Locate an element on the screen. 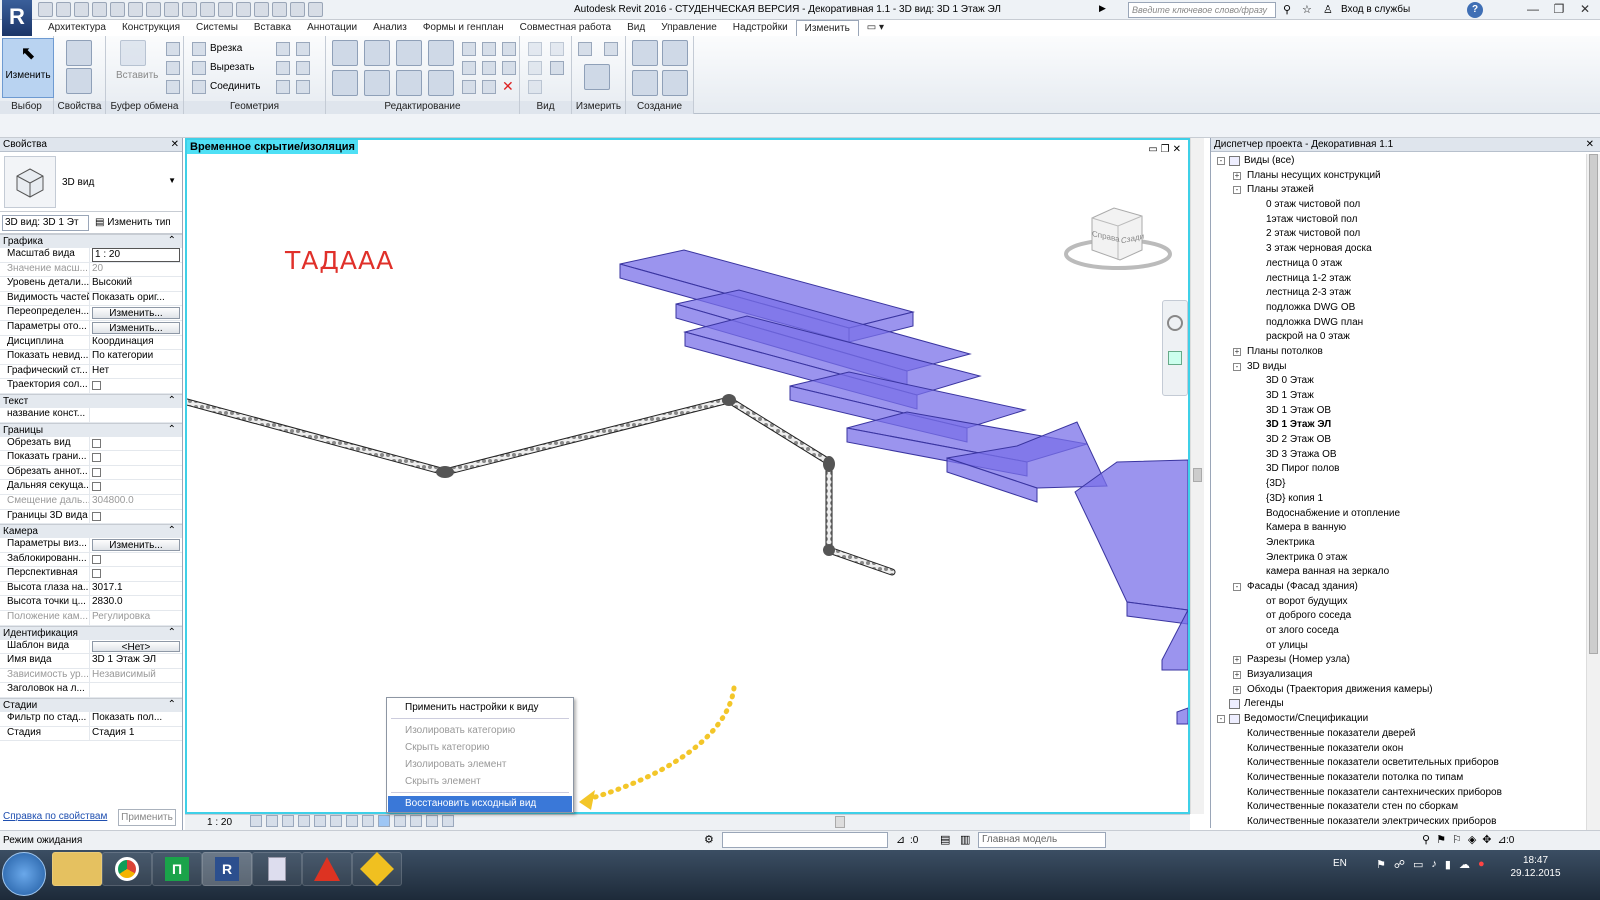  close-views-icon is located at coordinates (279, 9).